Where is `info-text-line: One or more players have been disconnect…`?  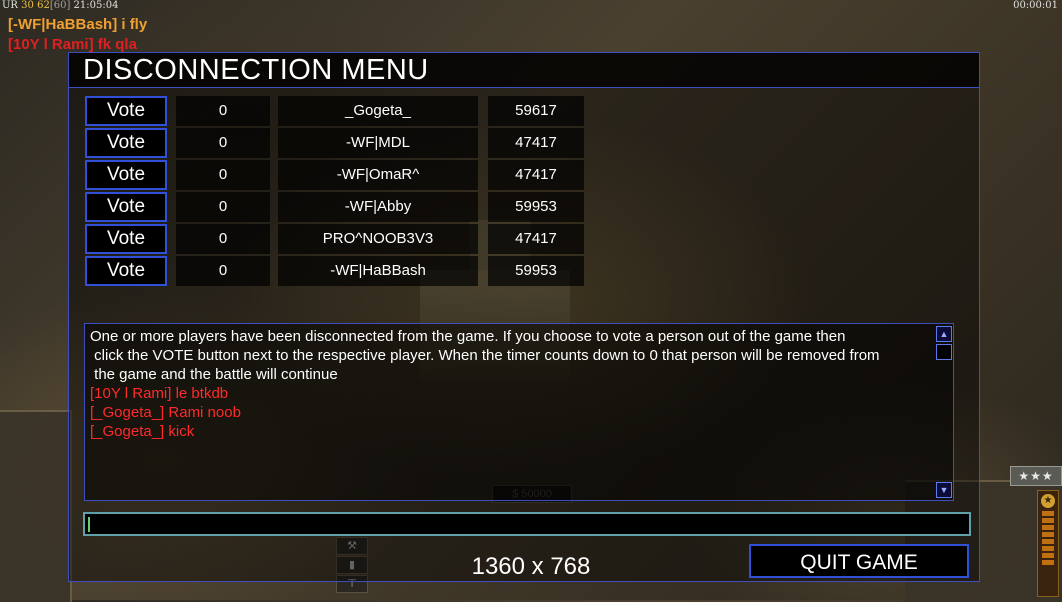 info-text-line: One or more players have been disconnect… is located at coordinates (468, 336).